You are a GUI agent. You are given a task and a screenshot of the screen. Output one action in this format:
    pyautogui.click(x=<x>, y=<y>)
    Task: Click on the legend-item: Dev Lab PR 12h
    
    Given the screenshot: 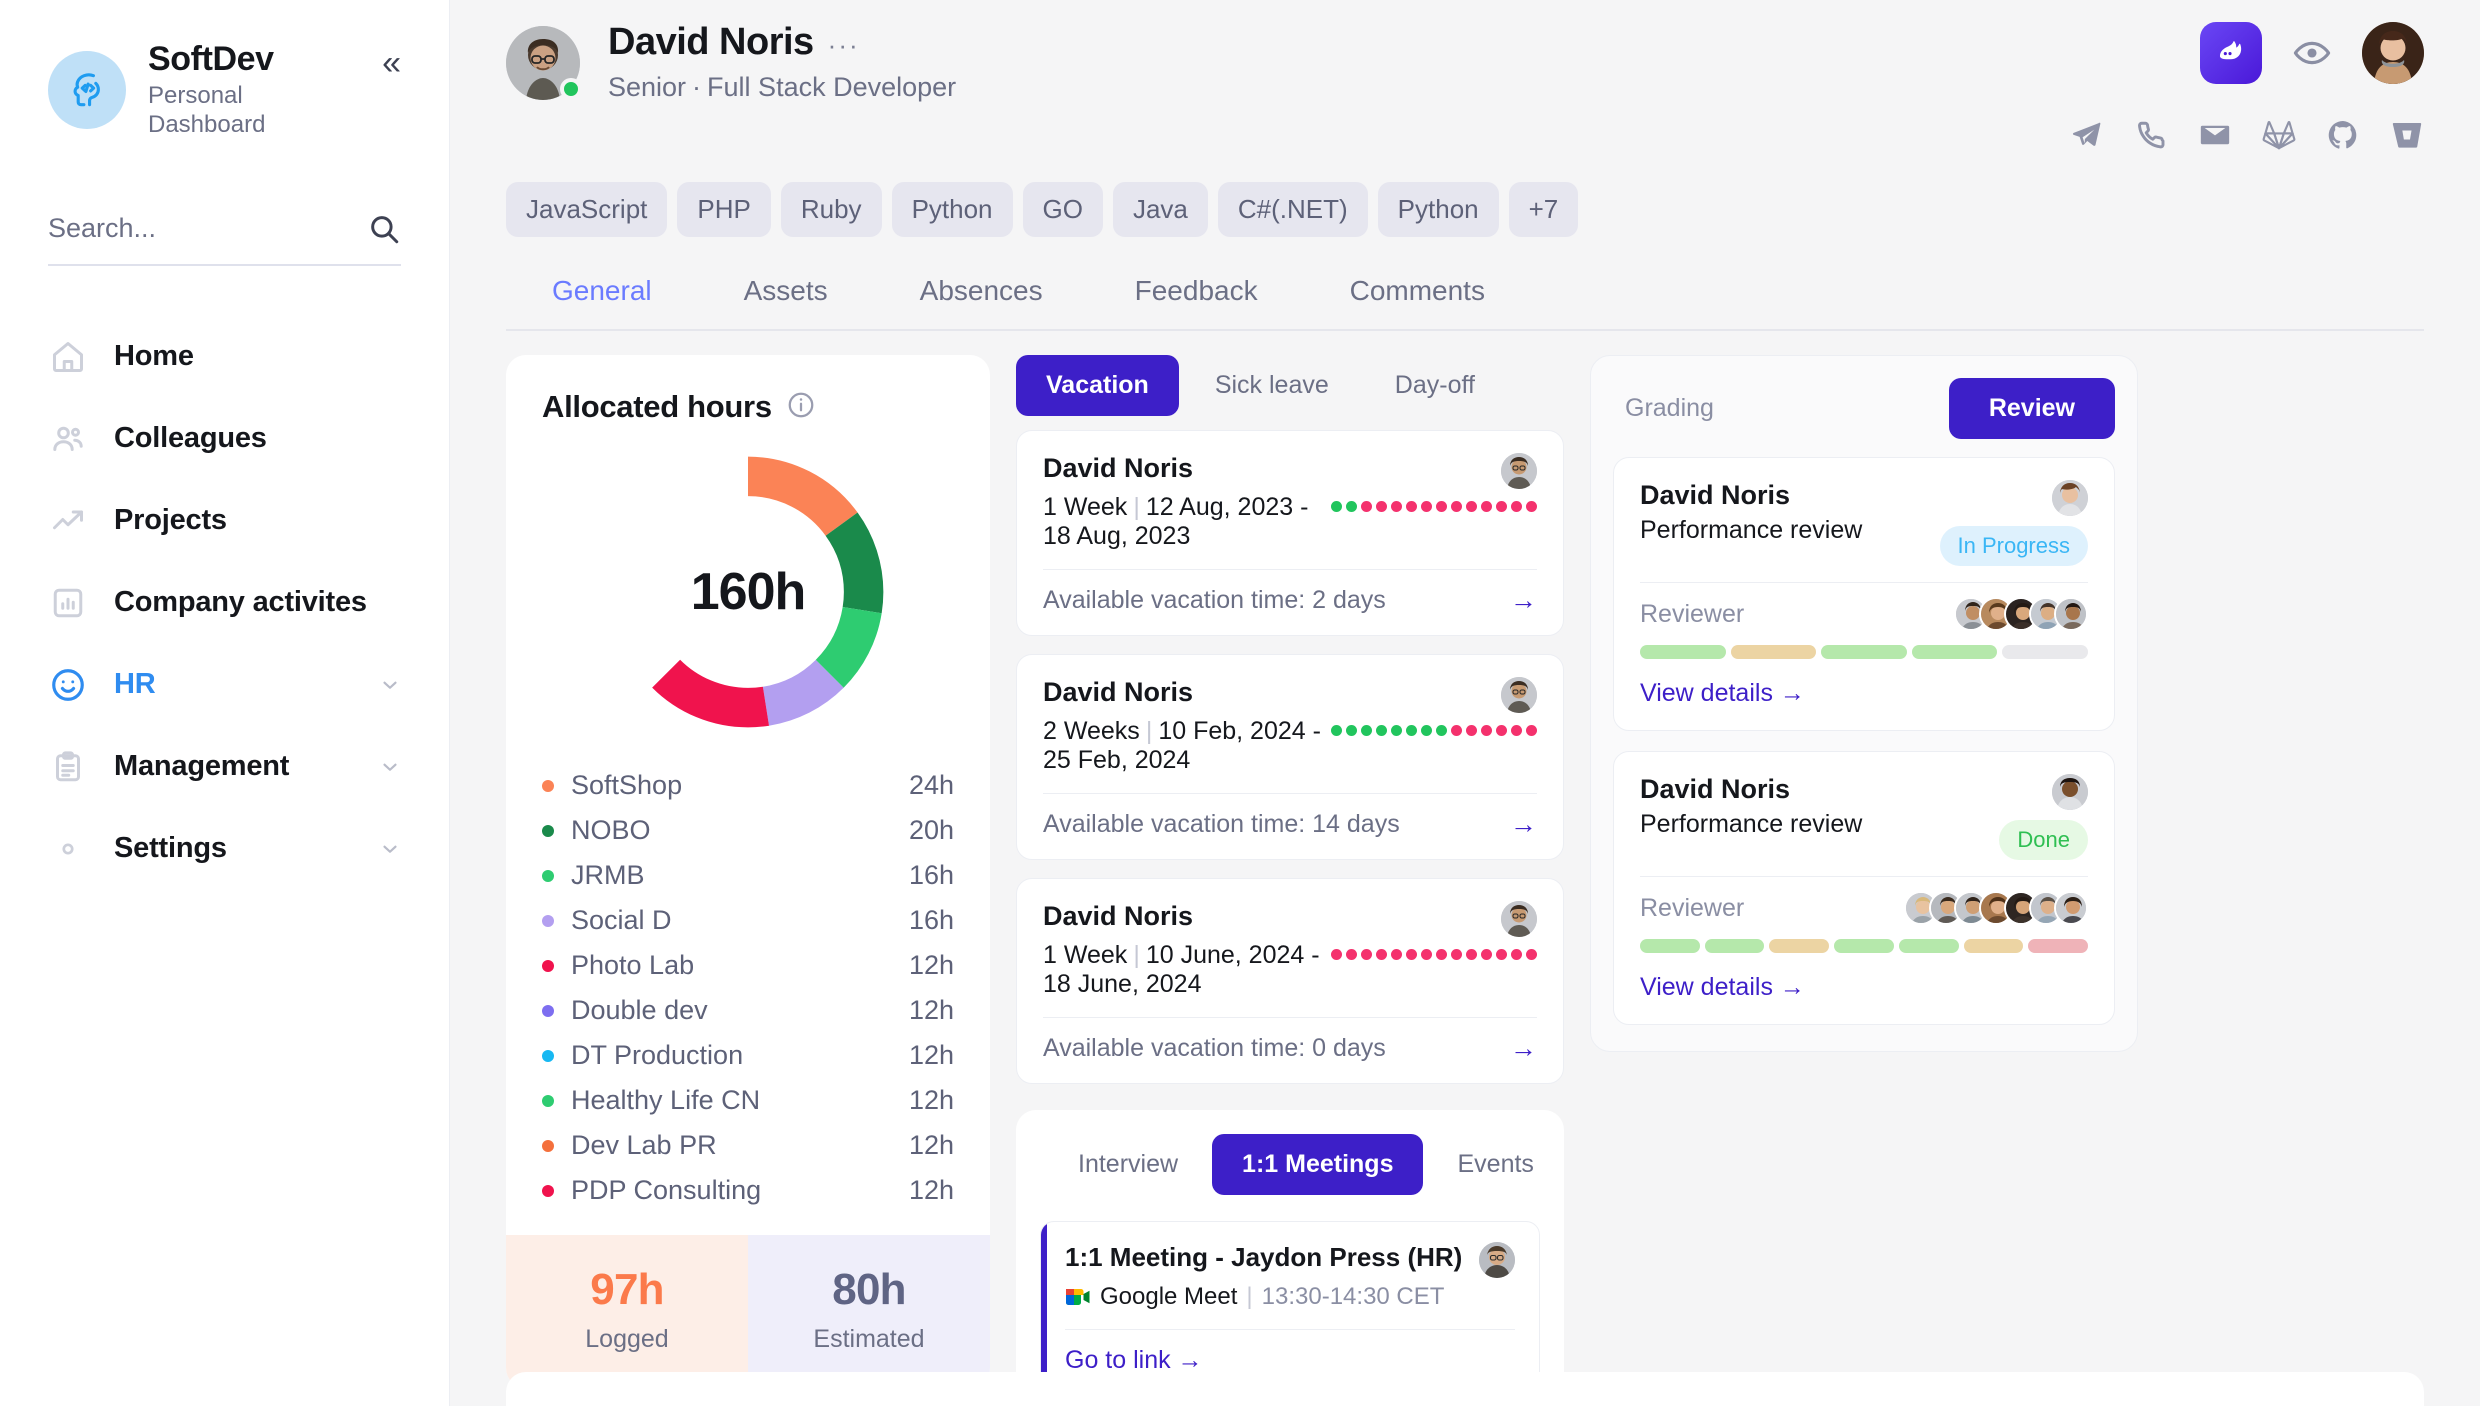 What is the action you would take?
    pyautogui.click(x=748, y=1145)
    